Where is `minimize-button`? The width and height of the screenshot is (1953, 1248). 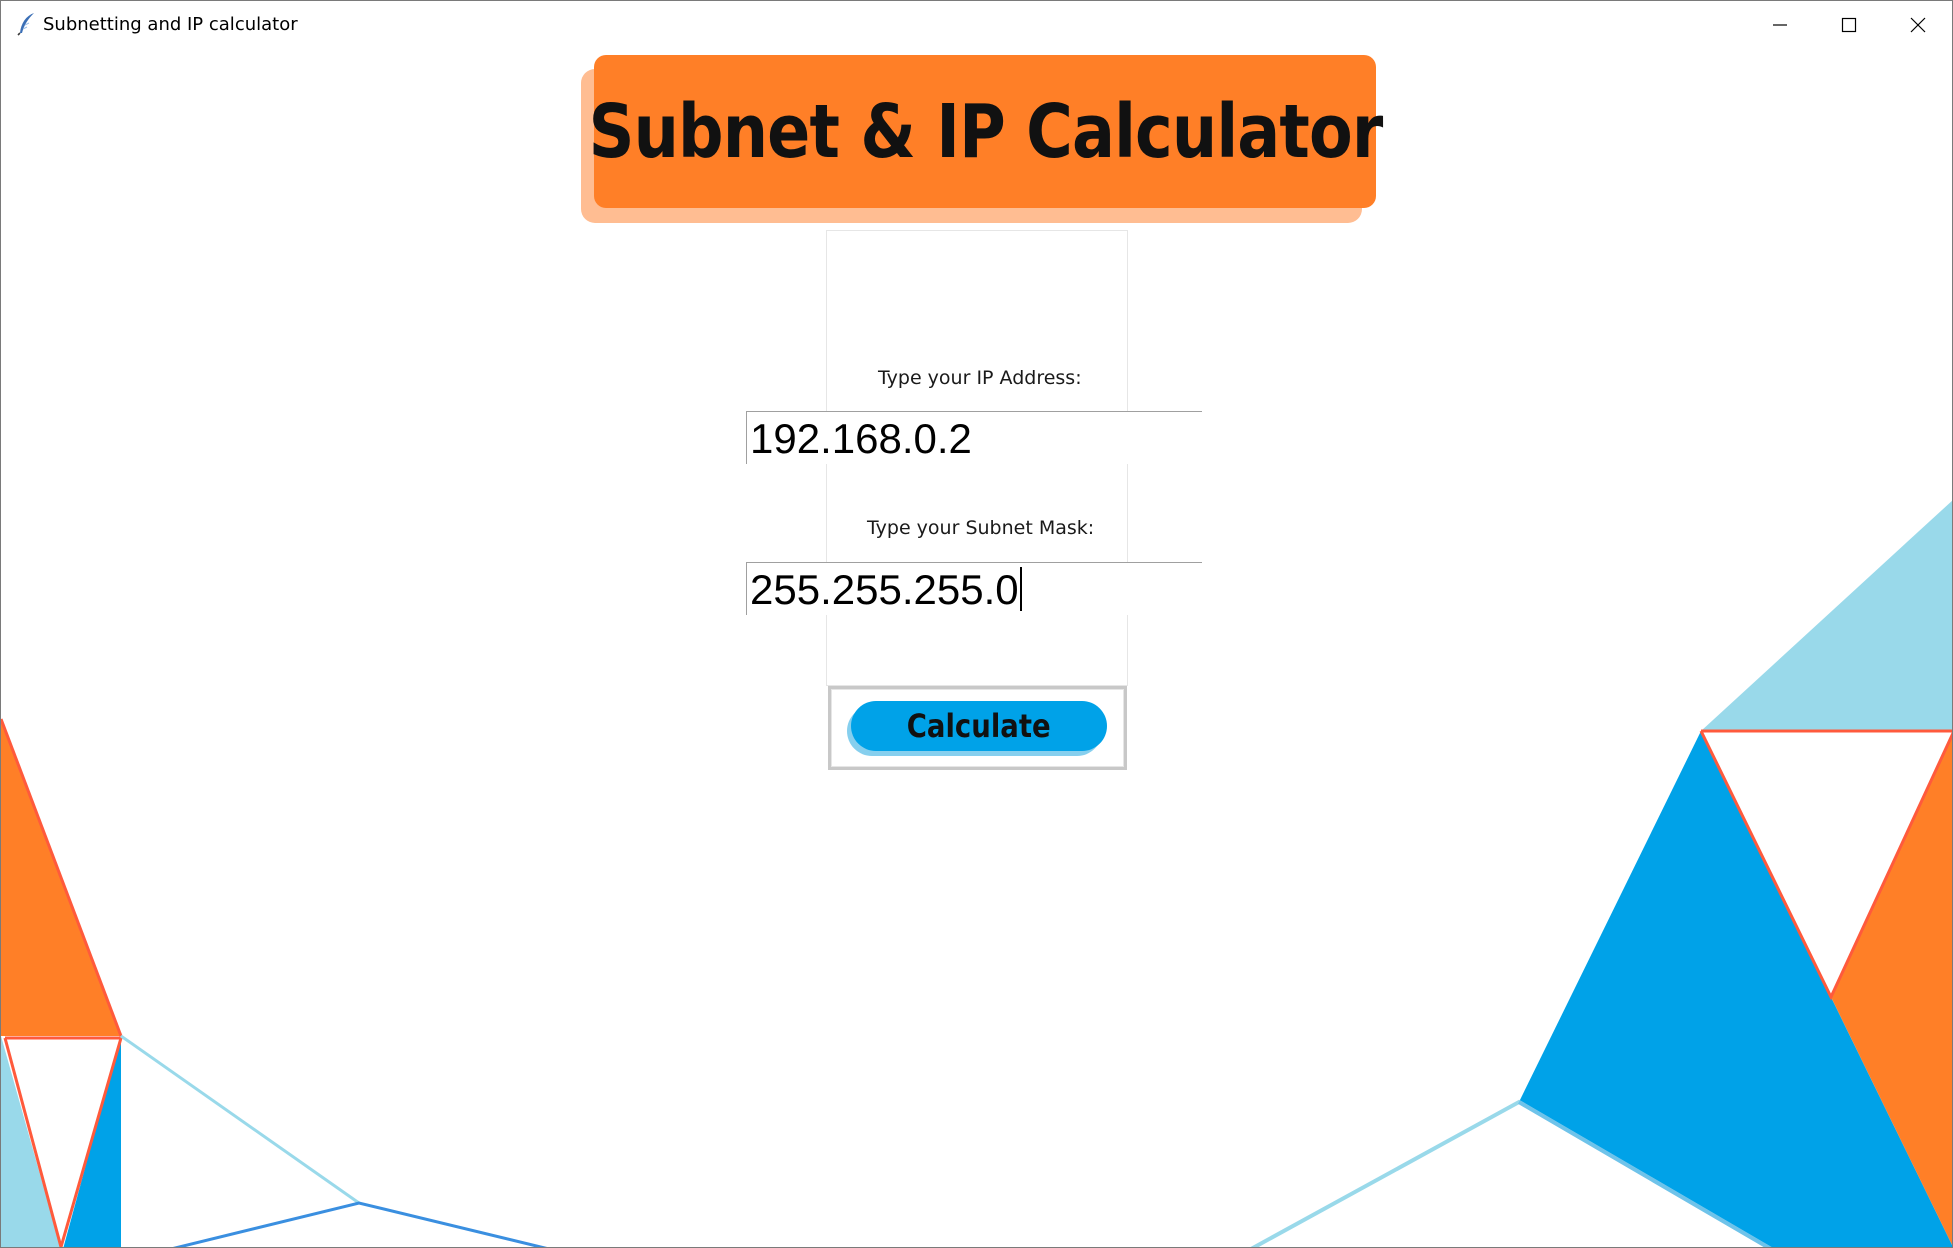 minimize-button is located at coordinates (1779, 24).